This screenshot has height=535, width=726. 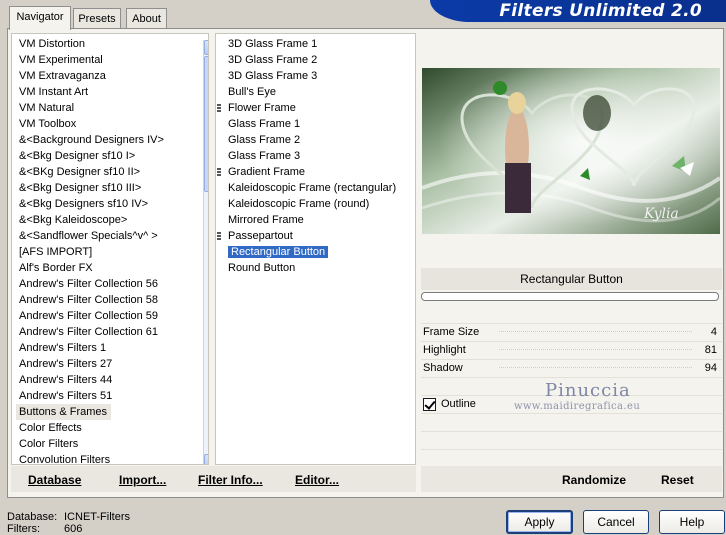 I want to click on category-item: VM Toolbox, so click(x=90, y=124).